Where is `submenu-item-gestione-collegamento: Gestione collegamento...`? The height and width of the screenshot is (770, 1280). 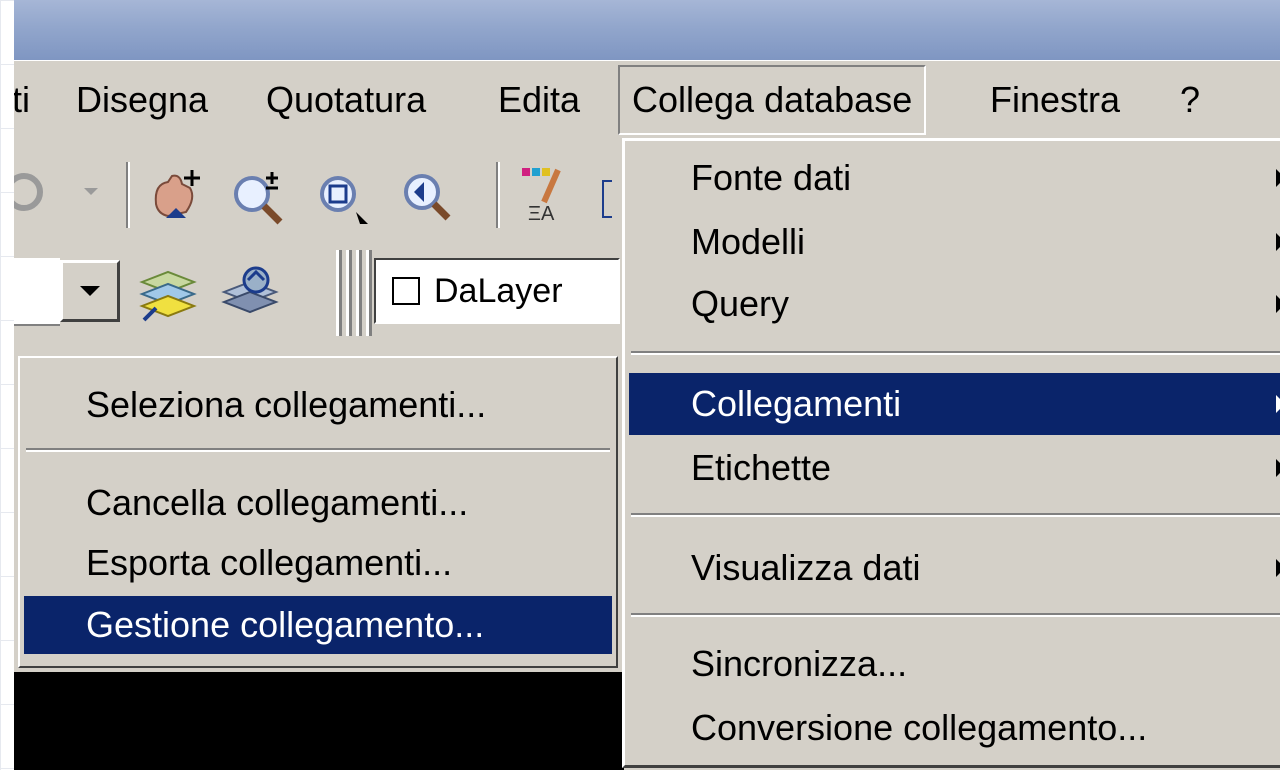
submenu-item-gestione-collegamento: Gestione collegamento... is located at coordinates (318, 625).